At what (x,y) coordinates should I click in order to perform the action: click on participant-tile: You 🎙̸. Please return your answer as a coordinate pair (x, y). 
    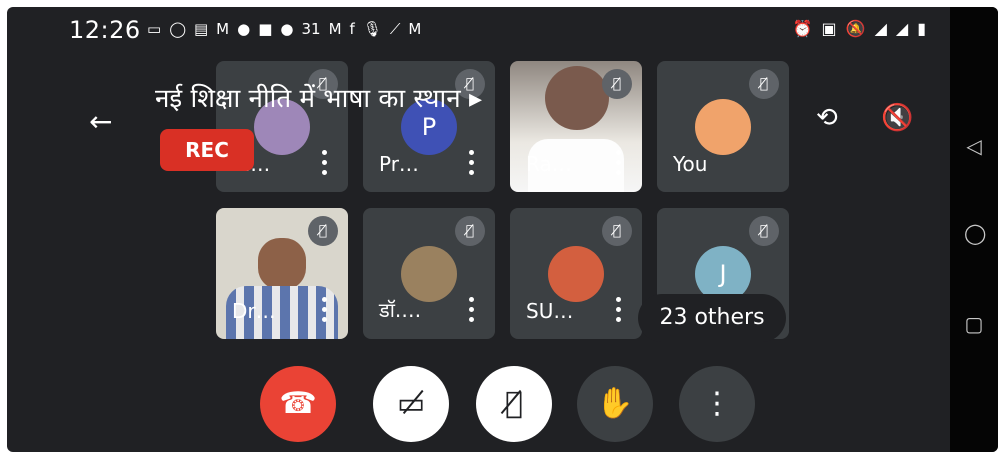
    Looking at the image, I should click on (723, 126).